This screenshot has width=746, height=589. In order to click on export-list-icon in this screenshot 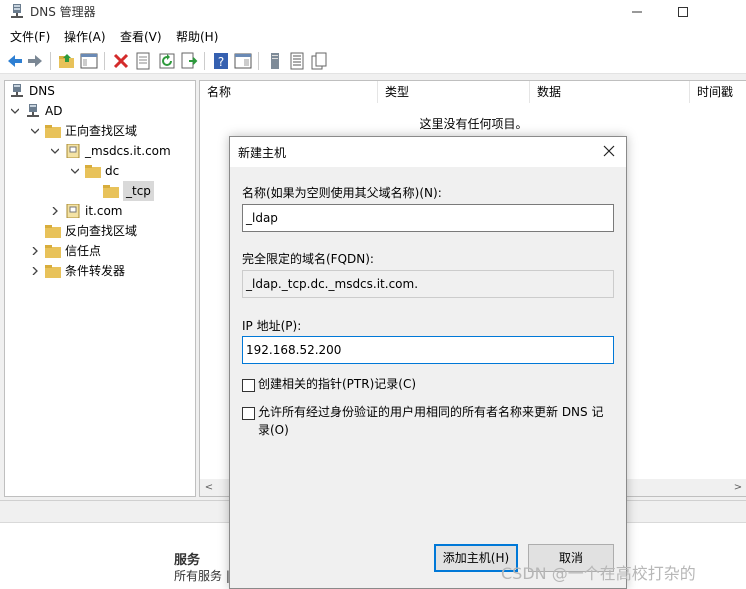, I will do `click(189, 61)`.